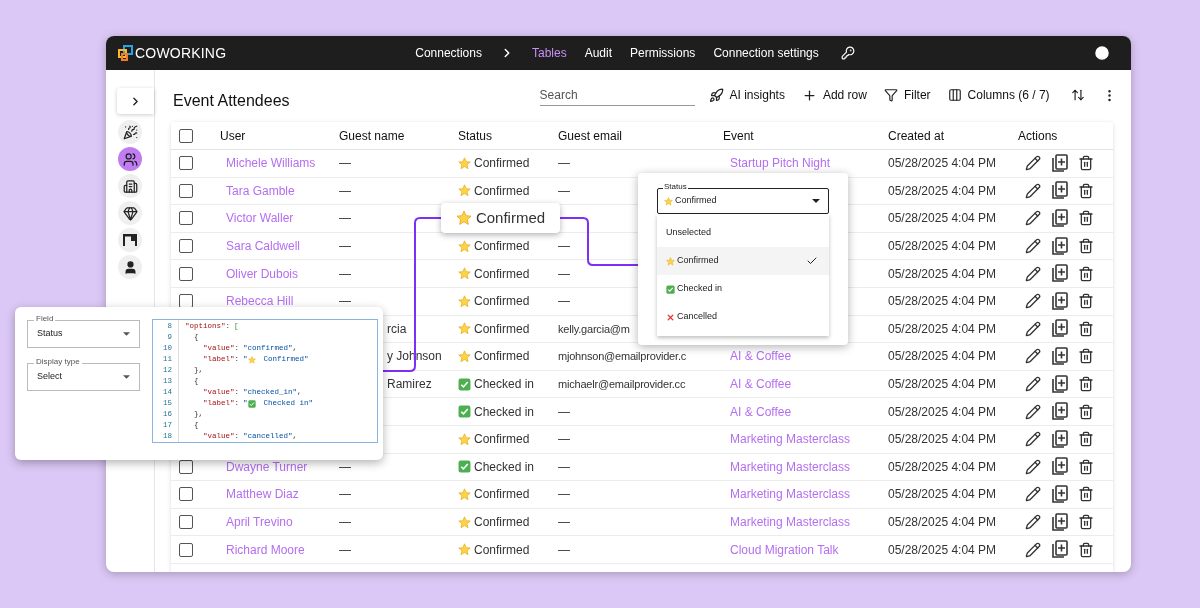 This screenshot has width=1200, height=608. I want to click on sort-icon, so click(1077, 95).